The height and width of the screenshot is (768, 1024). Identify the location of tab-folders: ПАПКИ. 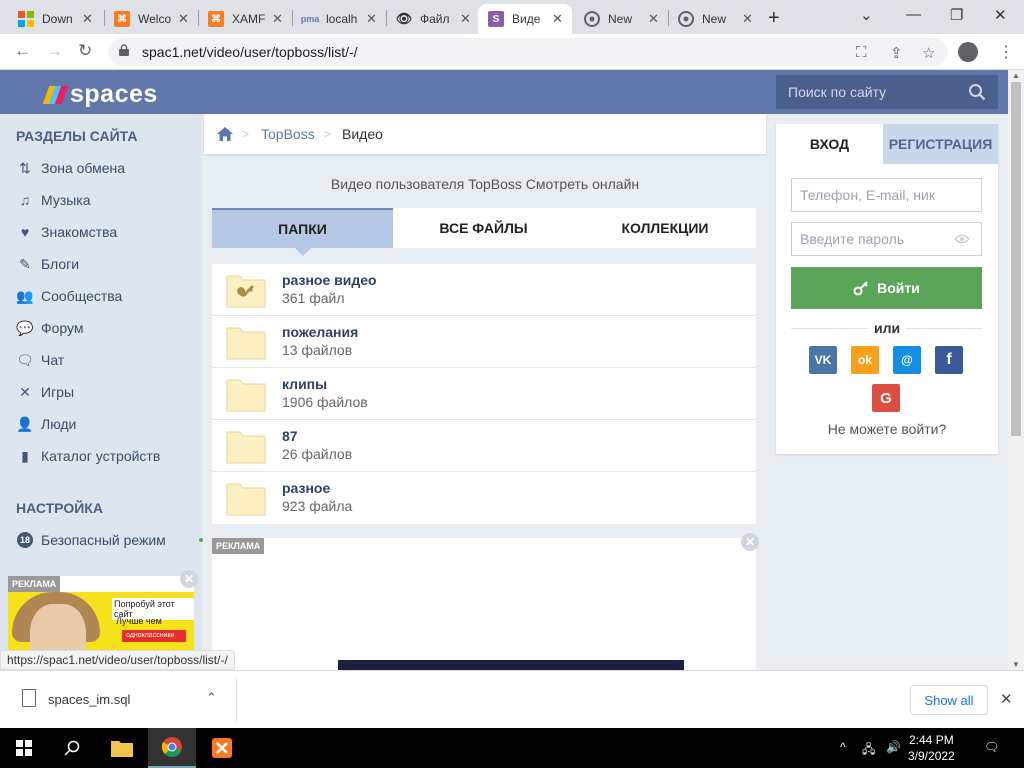
(302, 232).